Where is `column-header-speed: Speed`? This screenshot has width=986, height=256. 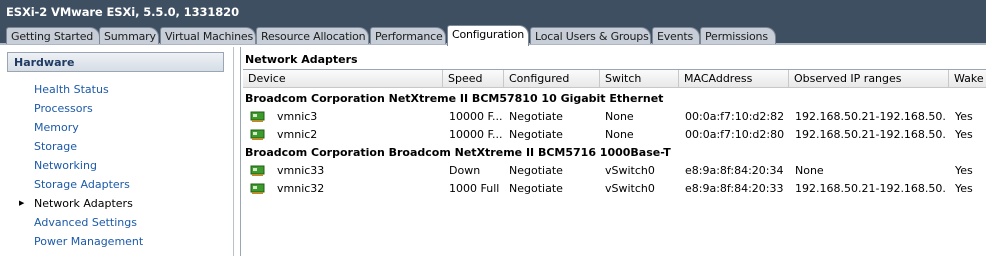
column-header-speed: Speed is located at coordinates (473, 79).